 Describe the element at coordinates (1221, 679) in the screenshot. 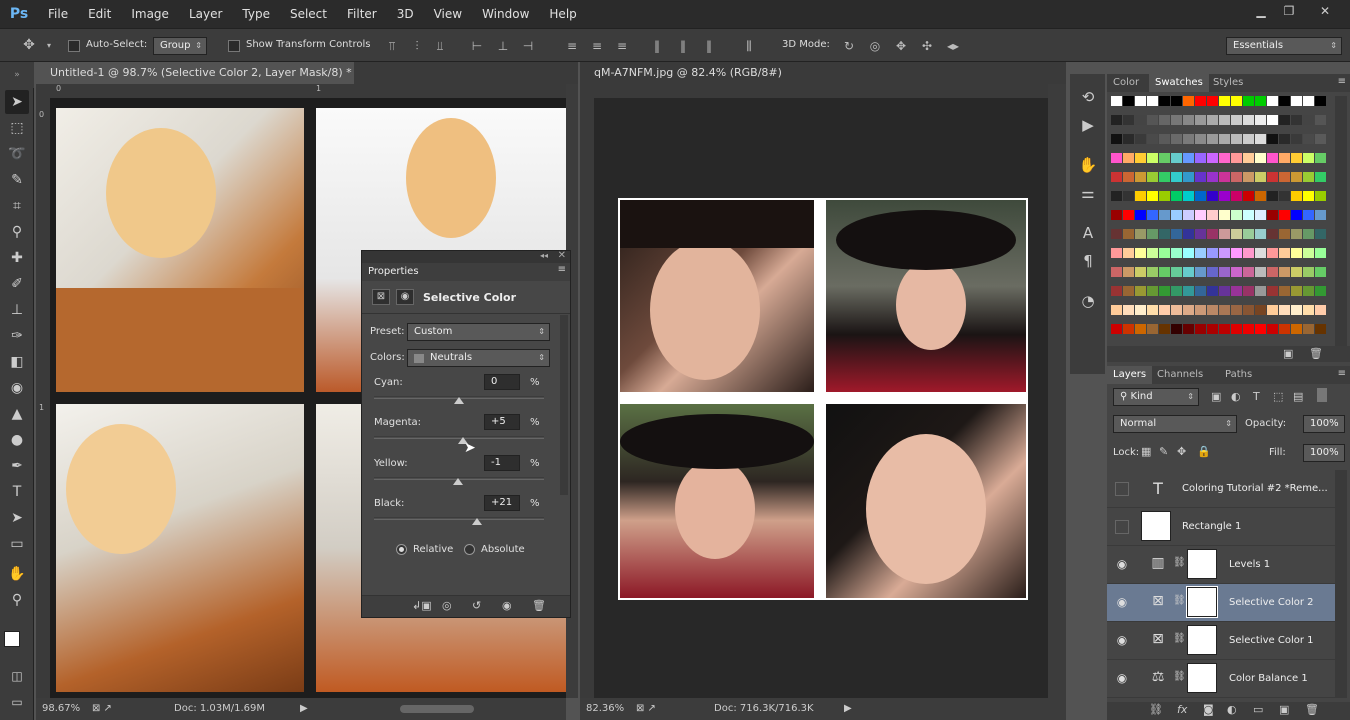

I see `layer-row: ◉ ⚖ ⛓ Color Balance 1` at that location.